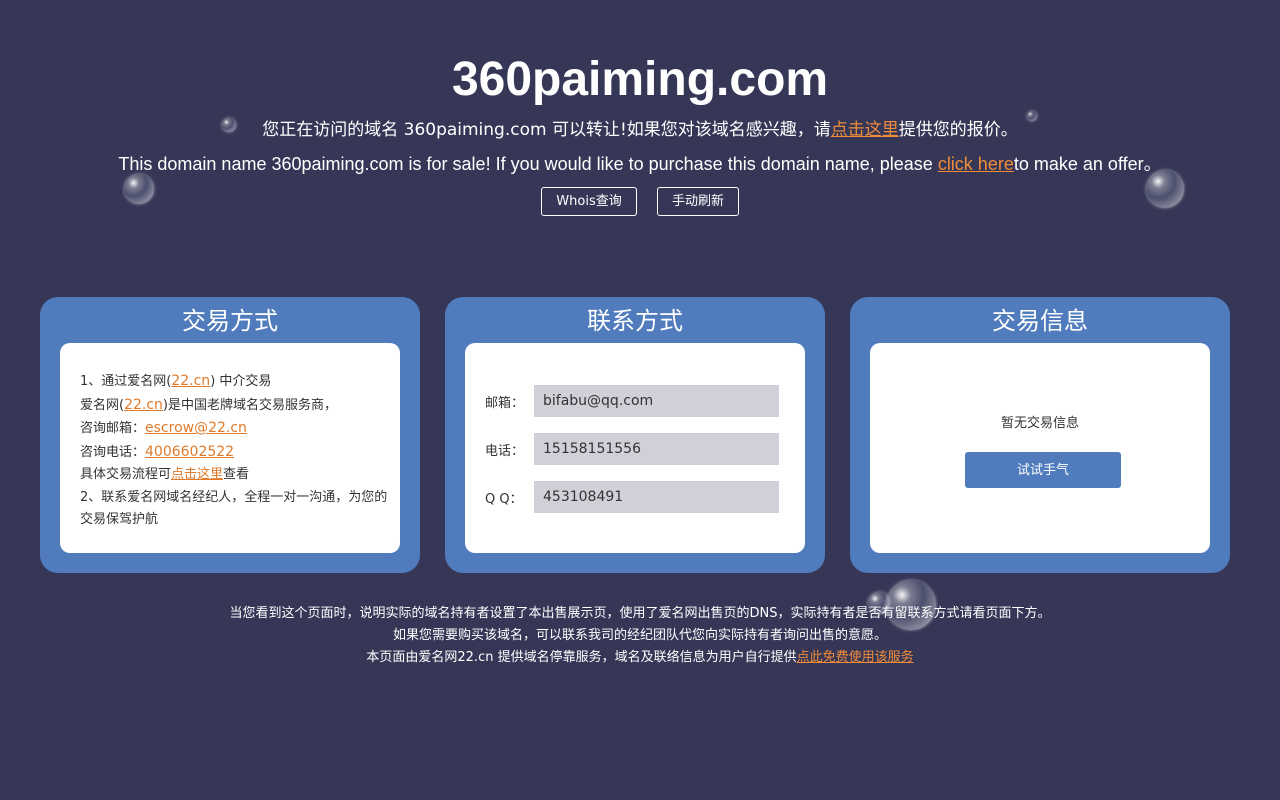  I want to click on trade-phone-label: 咨询电话：, so click(113, 452).